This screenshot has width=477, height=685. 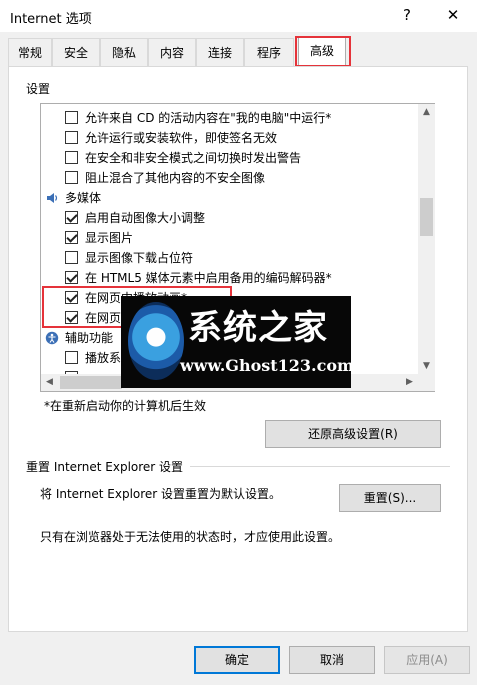 What do you see at coordinates (172, 52) in the screenshot?
I see `tab-content: 内容` at bounding box center [172, 52].